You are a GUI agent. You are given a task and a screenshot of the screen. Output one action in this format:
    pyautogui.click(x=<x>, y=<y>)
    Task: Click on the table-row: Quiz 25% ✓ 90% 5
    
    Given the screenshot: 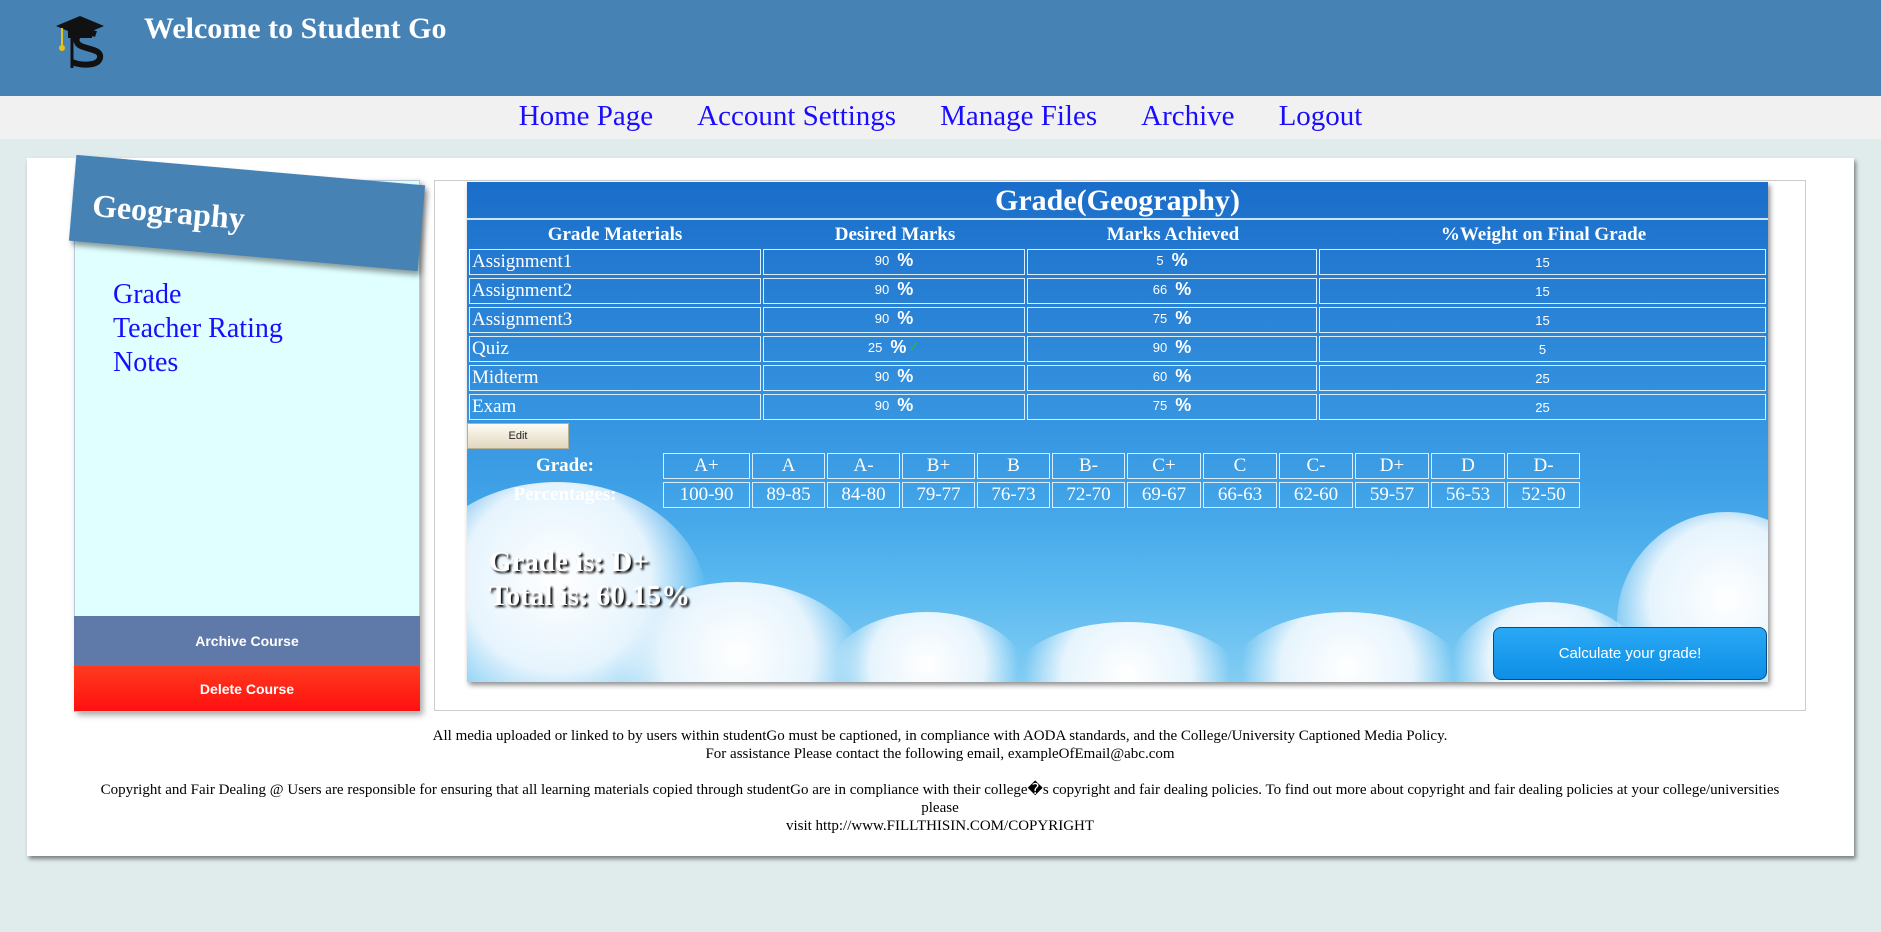 What is the action you would take?
    pyautogui.click(x=1117, y=349)
    